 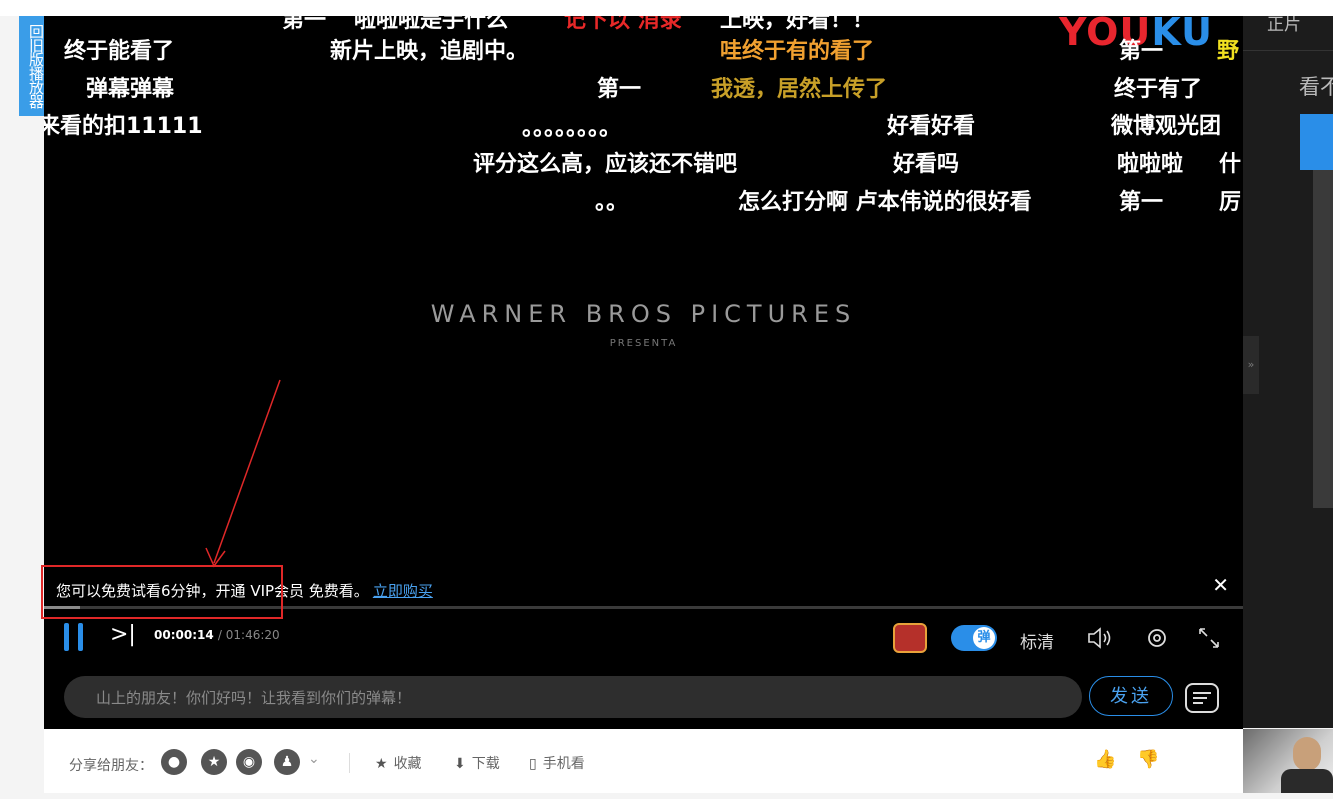 I want to click on danmaku-comment: 。。, so click(x=612, y=202).